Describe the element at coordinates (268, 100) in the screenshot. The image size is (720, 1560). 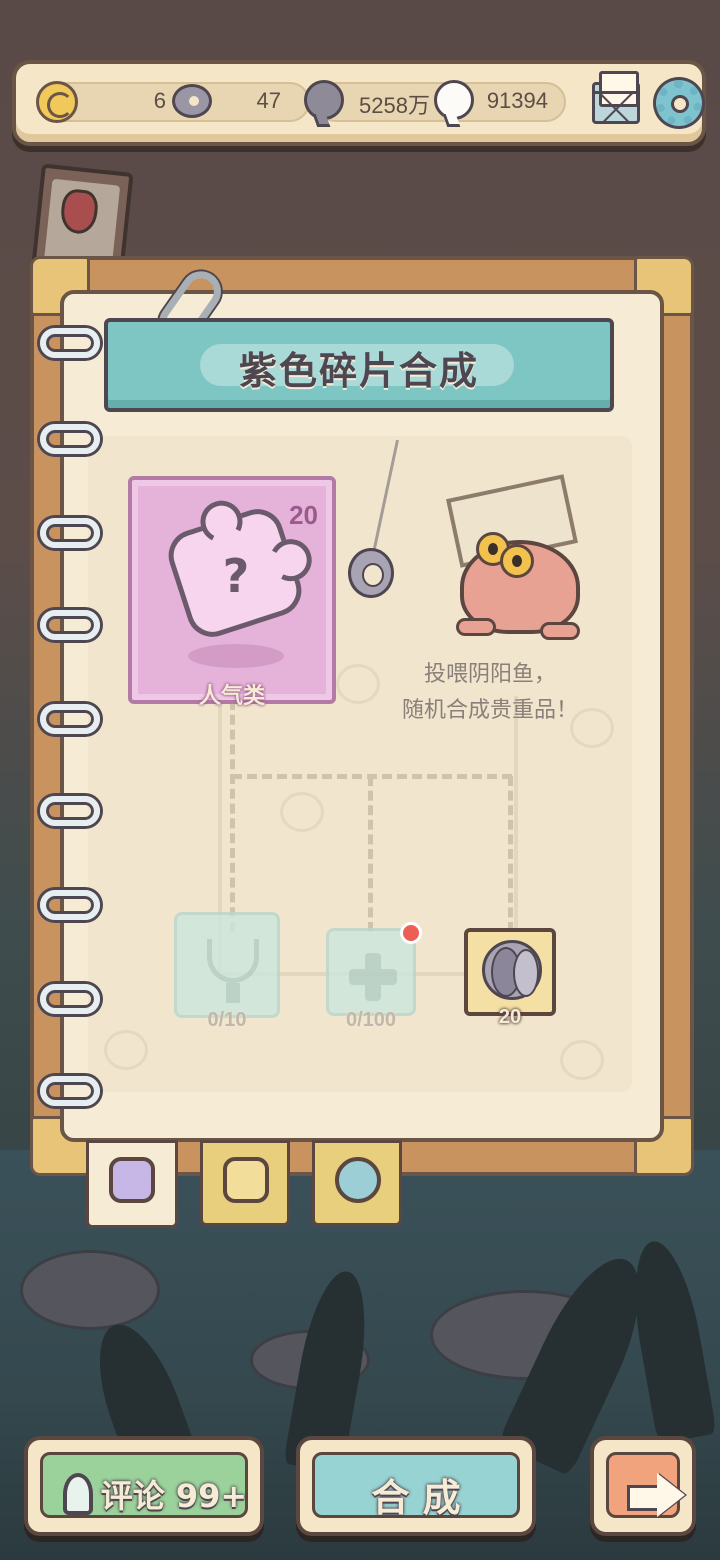
I see `fish-count: 47` at that location.